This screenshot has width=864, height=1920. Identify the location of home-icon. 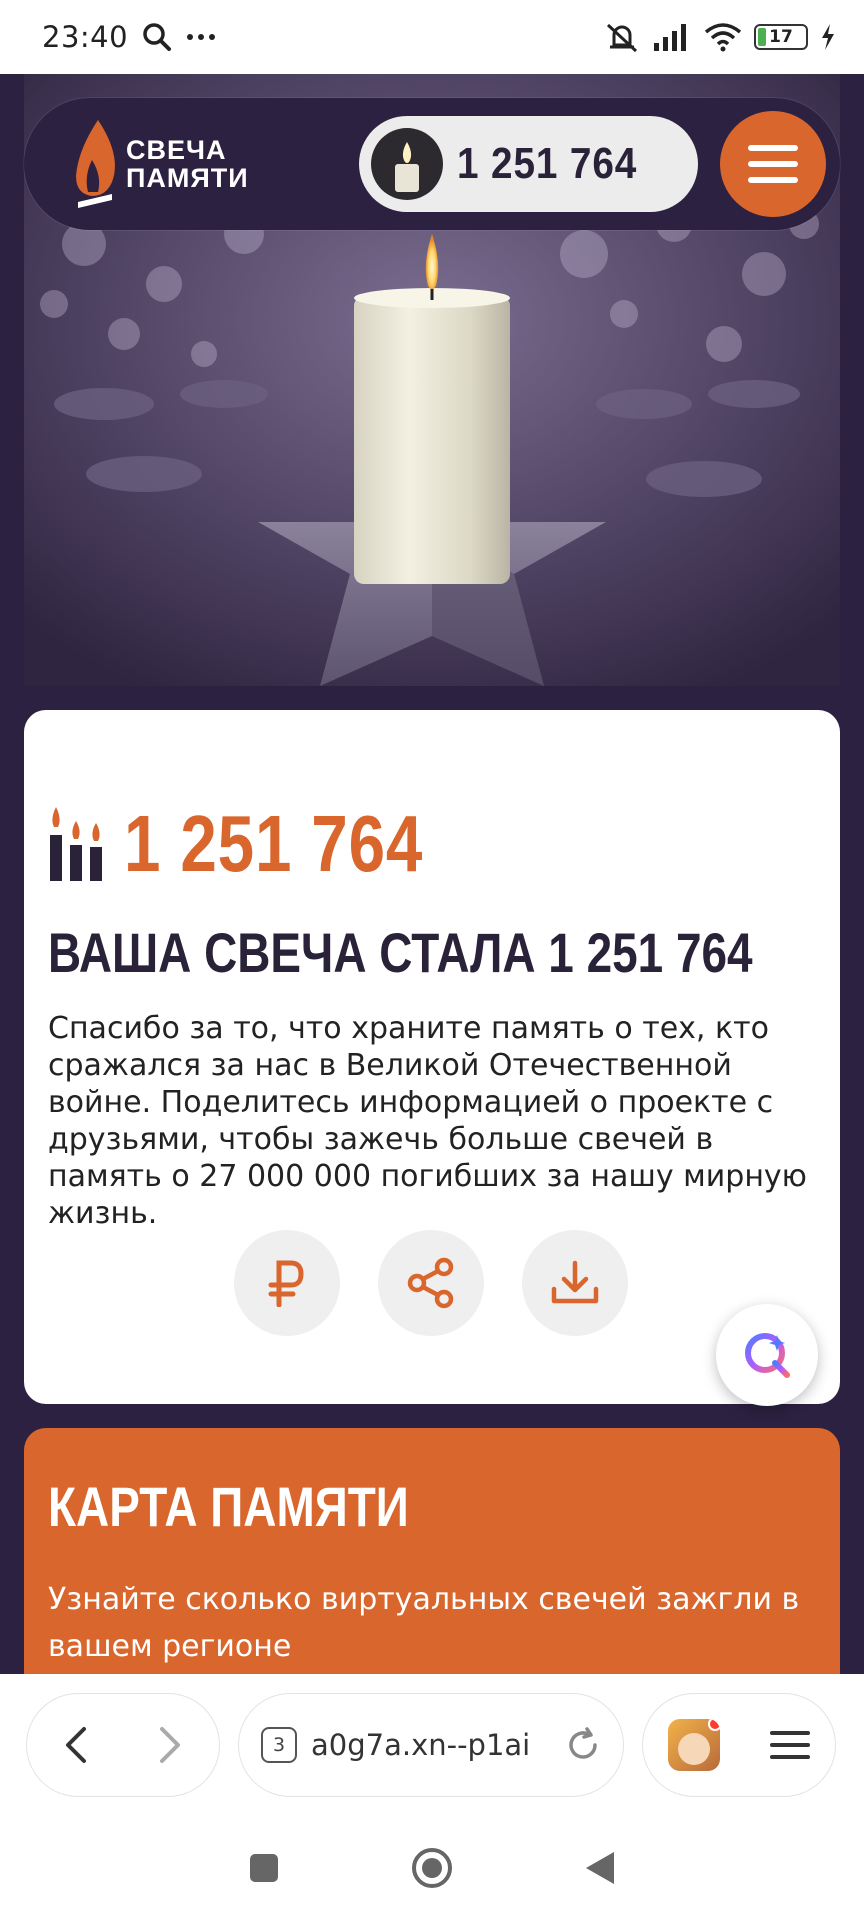
(432, 1868).